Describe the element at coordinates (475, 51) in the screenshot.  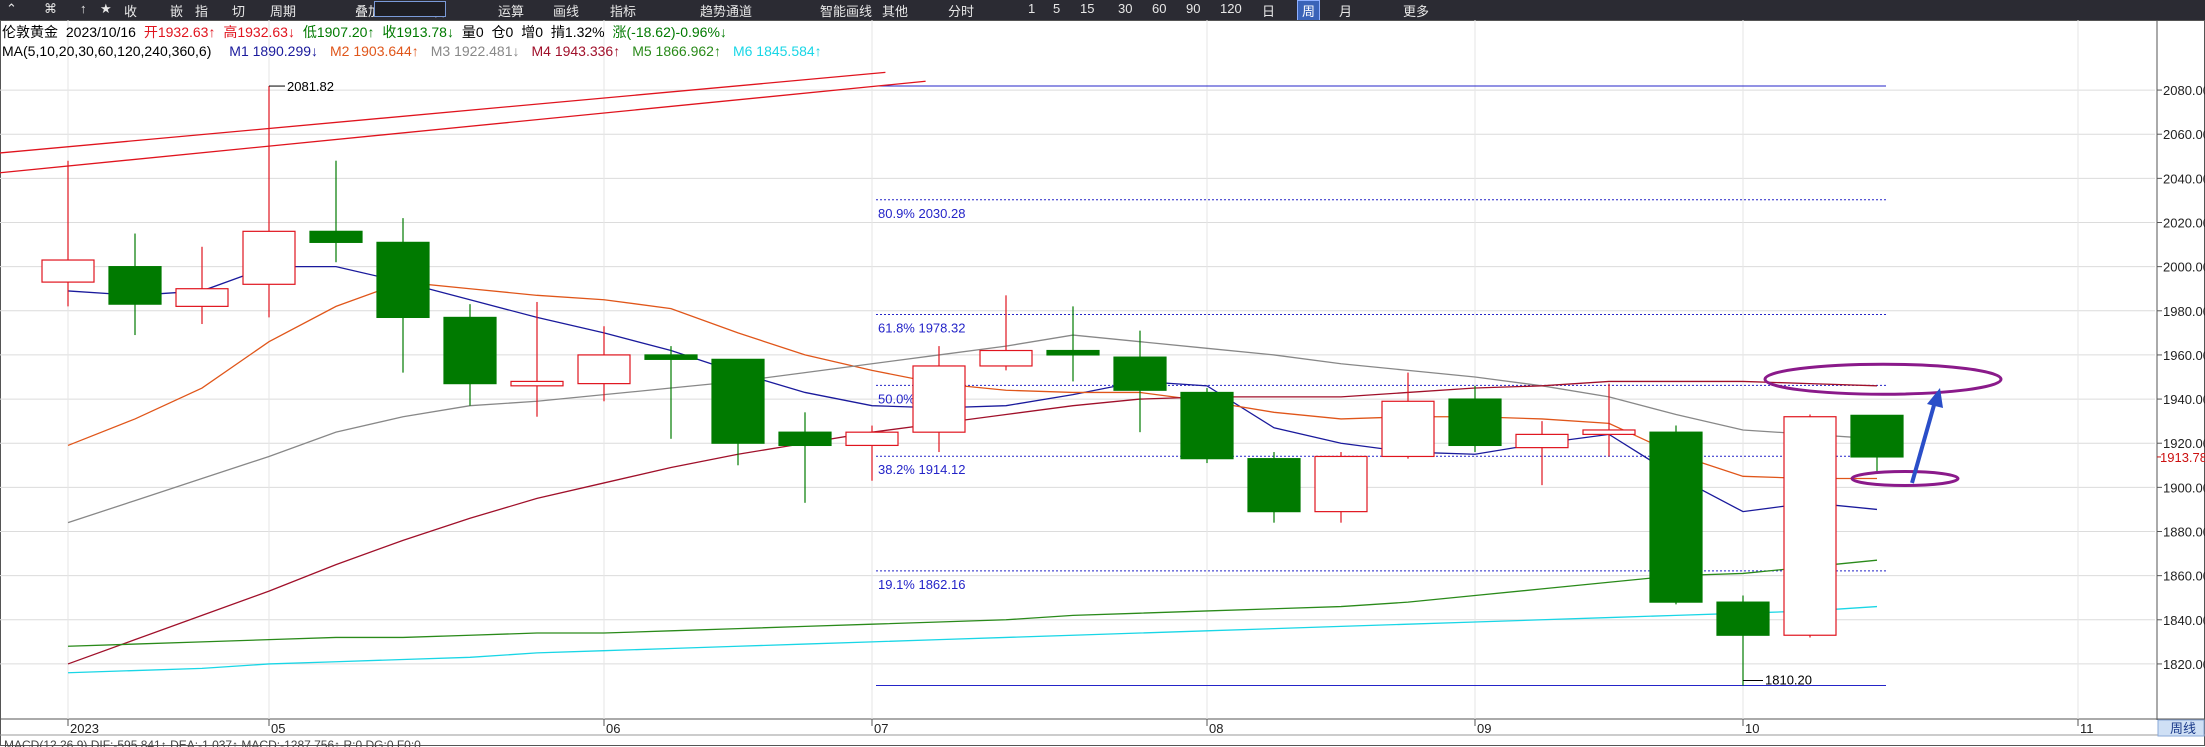
I see `ma-legend-item-3: M3 1922.481↓` at that location.